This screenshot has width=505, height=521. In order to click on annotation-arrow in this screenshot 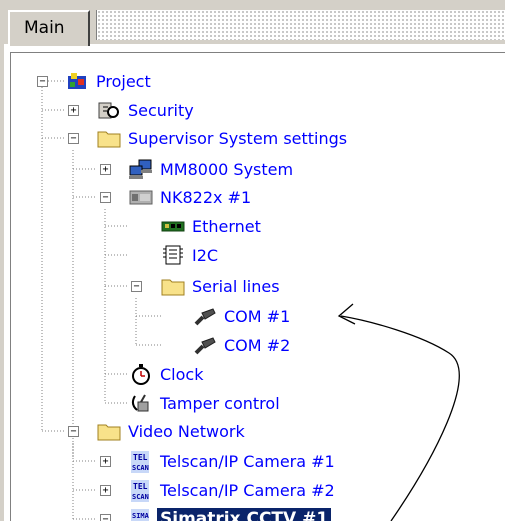, I will do `click(398, 412)`.